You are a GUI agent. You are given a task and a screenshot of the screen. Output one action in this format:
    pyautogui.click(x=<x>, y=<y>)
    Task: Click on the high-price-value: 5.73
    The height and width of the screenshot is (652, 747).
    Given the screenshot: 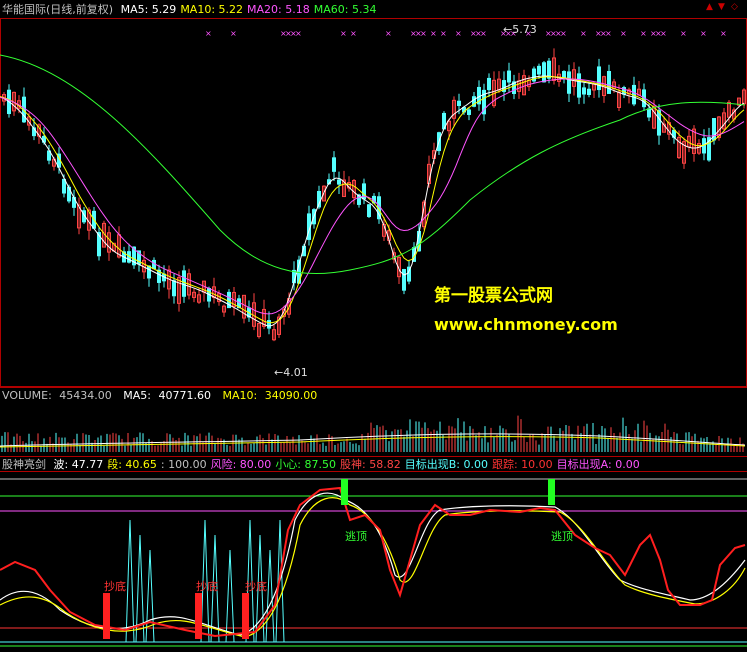 What is the action you would take?
    pyautogui.click(x=524, y=29)
    